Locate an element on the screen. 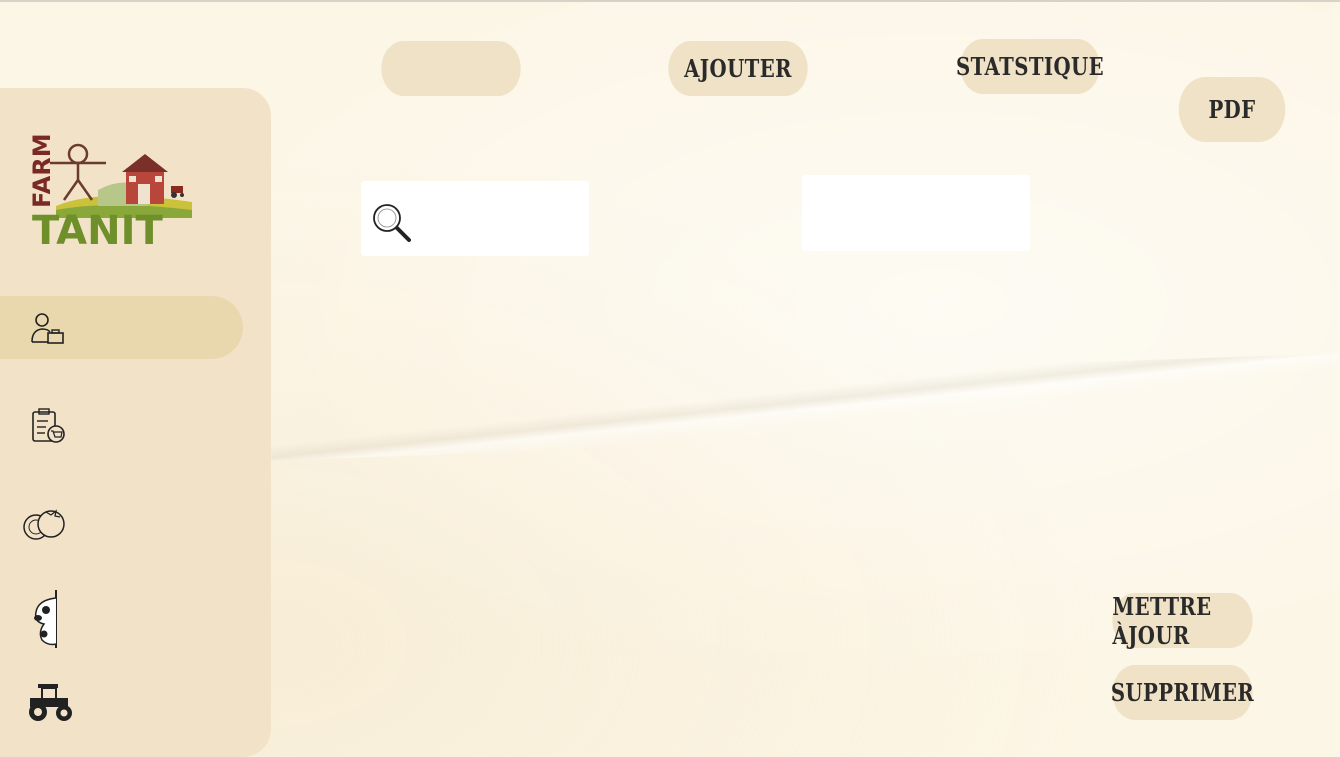 Image resolution: width=1340 pixels, height=757 pixels. delete-button: SUPPRIMER is located at coordinates (1182, 692).